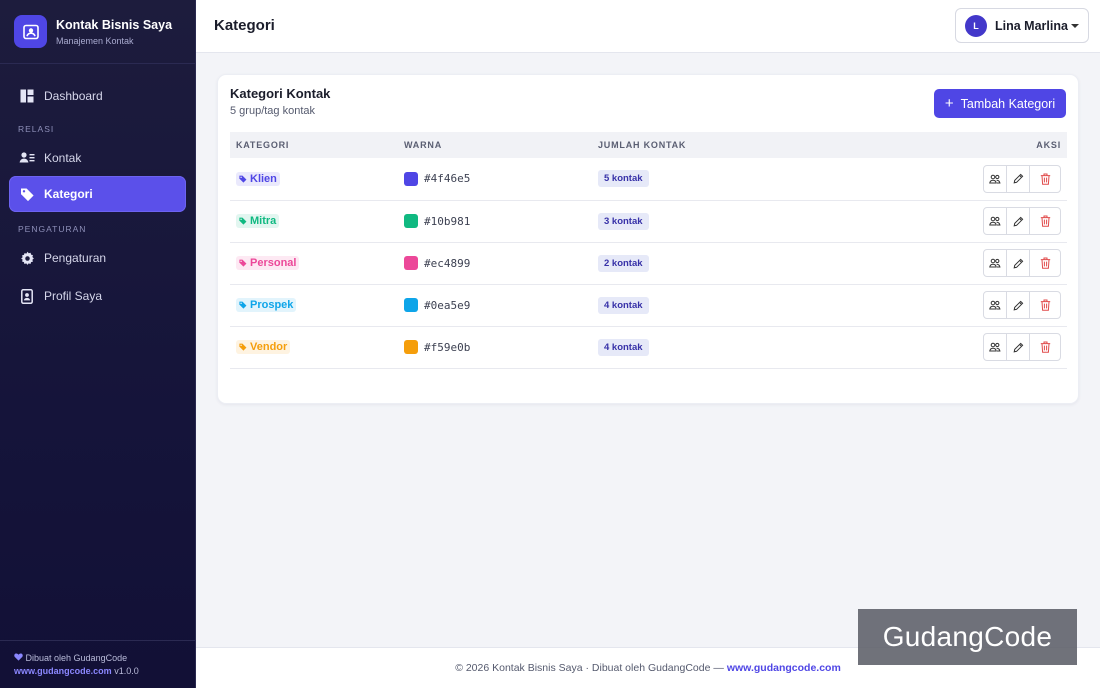  I want to click on cell-warna: #ec4899, so click(495, 263).